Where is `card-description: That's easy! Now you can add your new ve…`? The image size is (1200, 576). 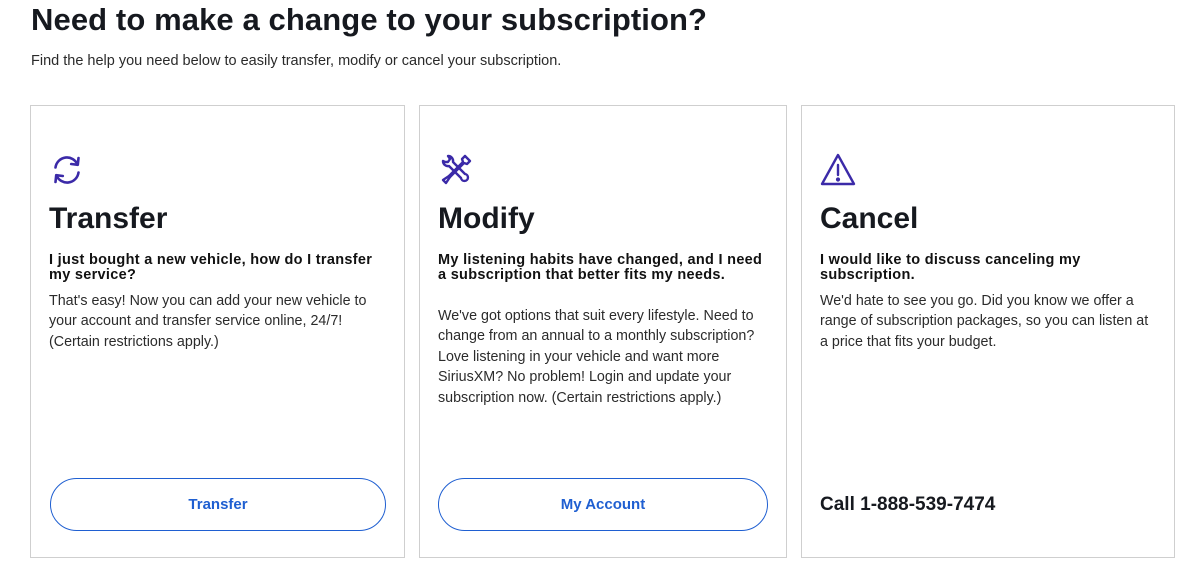 card-description: That's easy! Now you can add your new ve… is located at coordinates (208, 321).